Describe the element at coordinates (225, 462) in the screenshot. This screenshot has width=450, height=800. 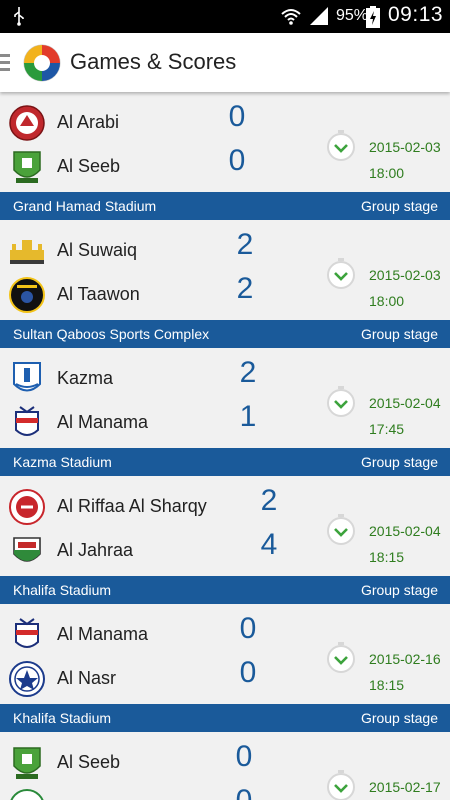
I see `venue-bar: Kazma Stadium Group stage` at that location.